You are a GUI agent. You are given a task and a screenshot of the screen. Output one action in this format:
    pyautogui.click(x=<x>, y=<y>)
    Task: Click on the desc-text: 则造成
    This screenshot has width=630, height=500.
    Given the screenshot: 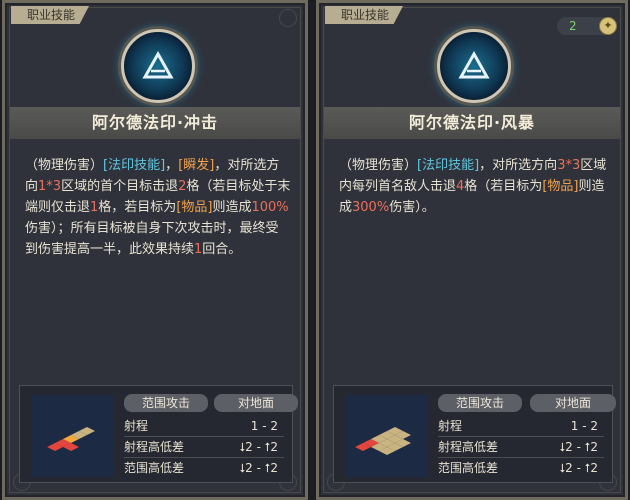 What is the action you would take?
    pyautogui.click(x=232, y=207)
    